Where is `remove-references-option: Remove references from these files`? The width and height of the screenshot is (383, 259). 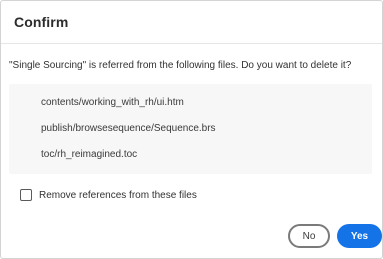 remove-references-option: Remove references from these files is located at coordinates (108, 195).